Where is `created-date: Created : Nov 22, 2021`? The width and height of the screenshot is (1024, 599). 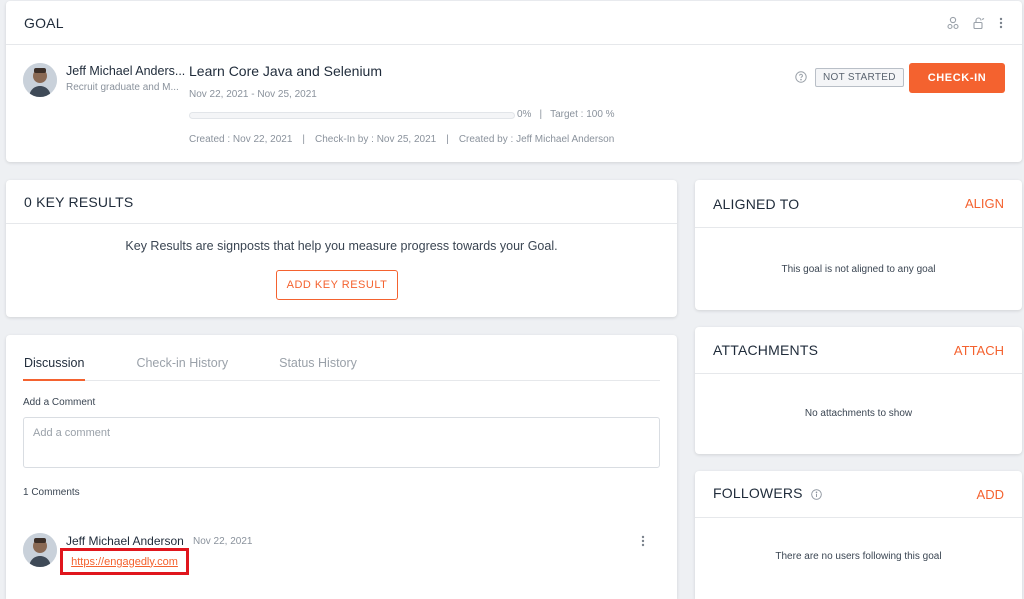
created-date: Created : Nov 22, 2021 is located at coordinates (241, 139).